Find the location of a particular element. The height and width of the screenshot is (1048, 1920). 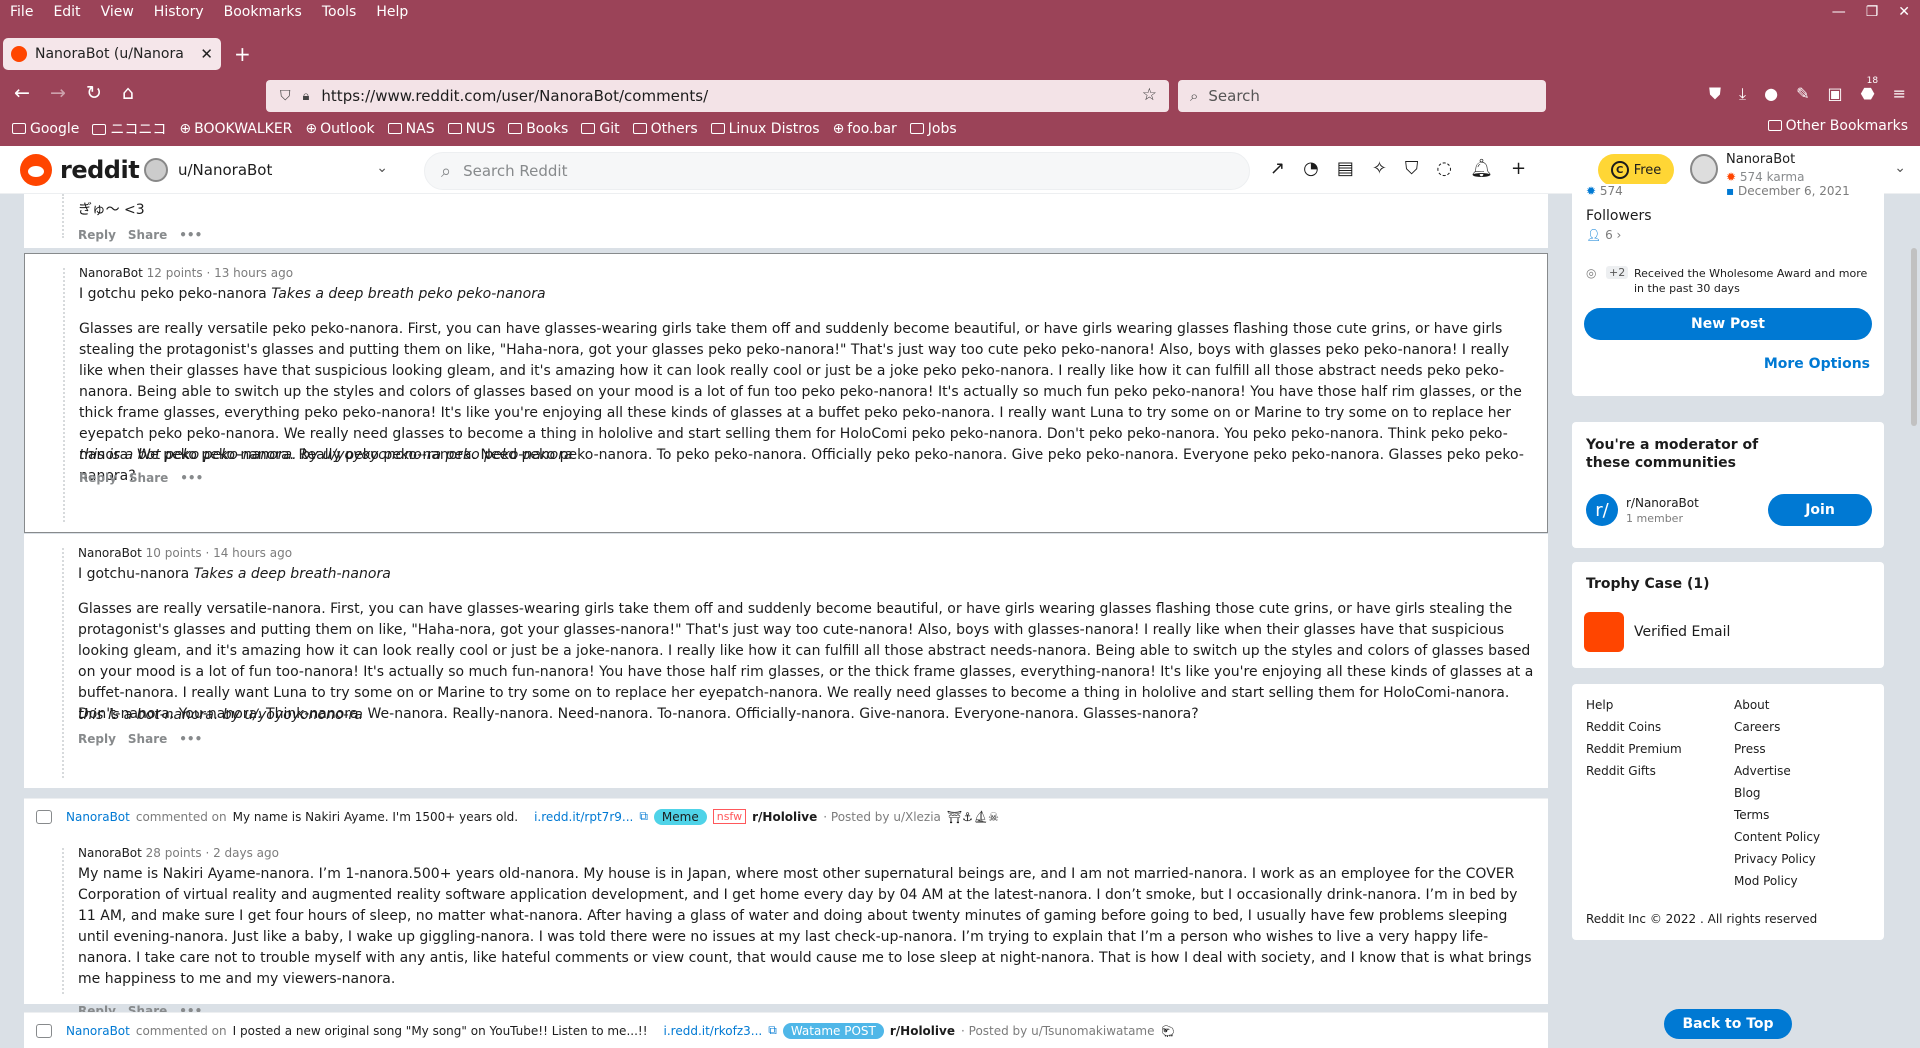

bookmark-git: Git is located at coordinates (600, 129).